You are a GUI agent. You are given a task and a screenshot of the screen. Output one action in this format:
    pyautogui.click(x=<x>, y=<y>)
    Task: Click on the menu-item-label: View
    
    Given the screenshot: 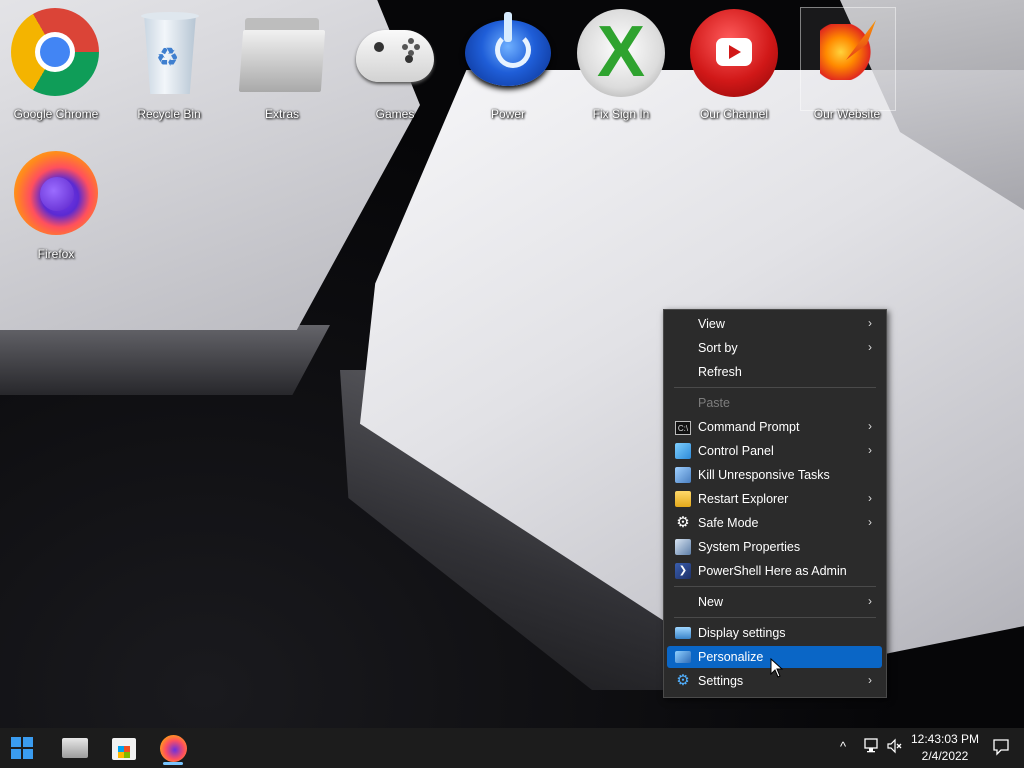 What is the action you would take?
    pyautogui.click(x=711, y=324)
    